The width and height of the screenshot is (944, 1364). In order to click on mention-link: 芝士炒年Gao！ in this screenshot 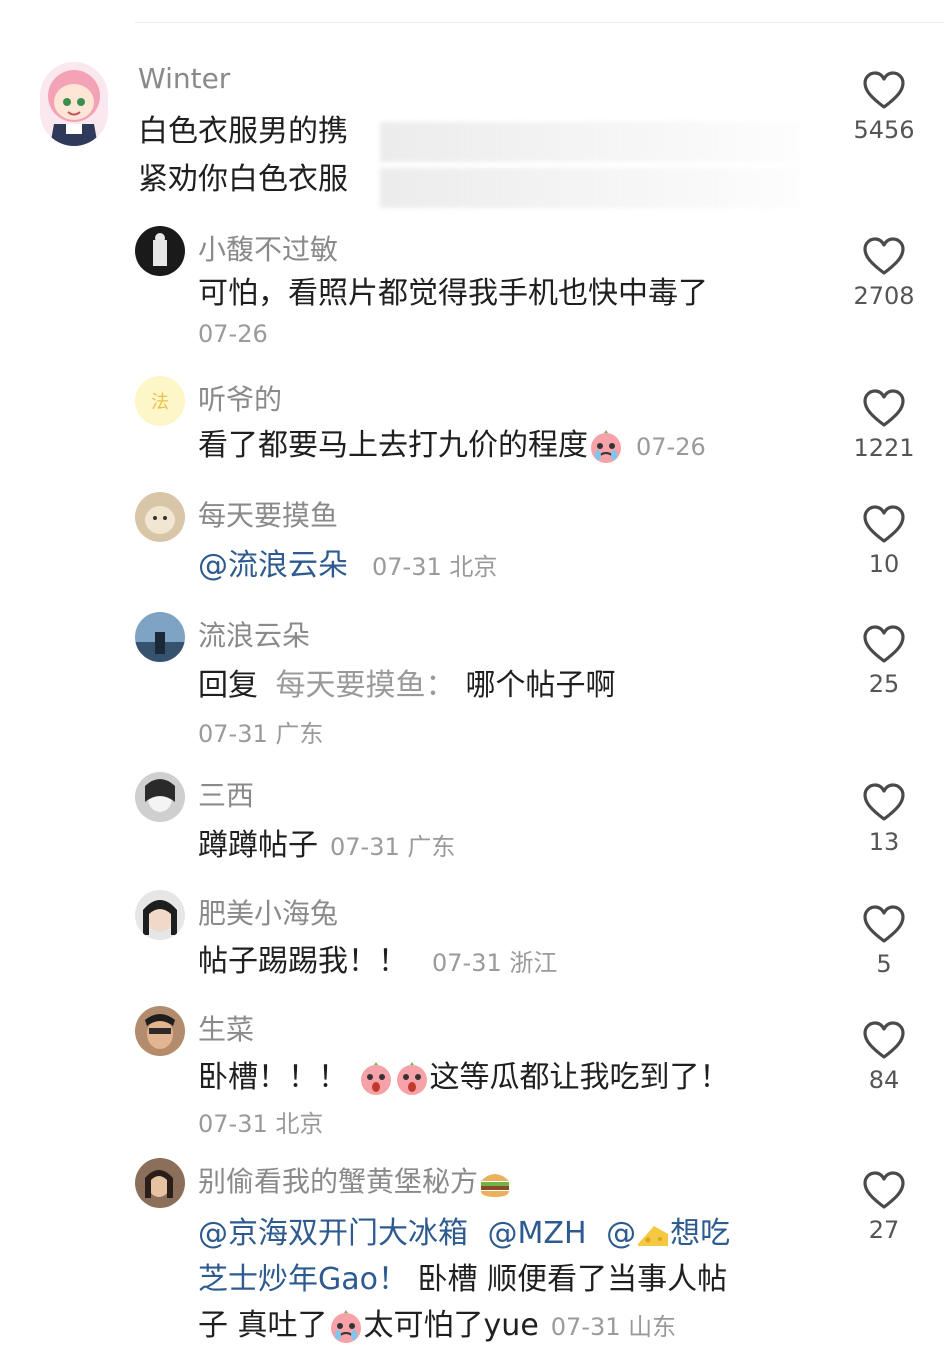, I will do `click(303, 1279)`.